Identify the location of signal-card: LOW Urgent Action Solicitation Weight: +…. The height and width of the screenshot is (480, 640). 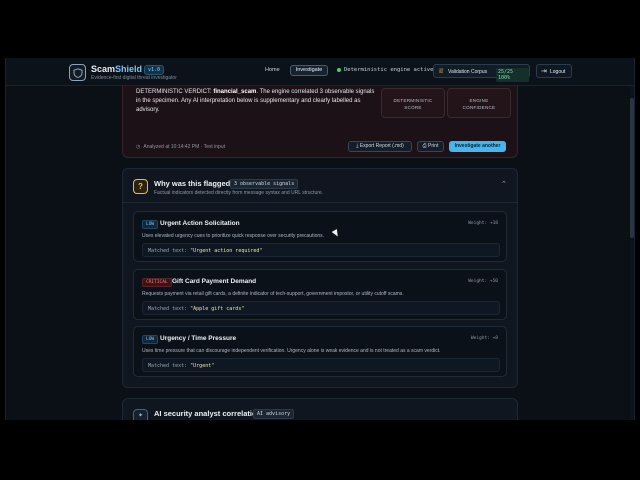
(320, 236).